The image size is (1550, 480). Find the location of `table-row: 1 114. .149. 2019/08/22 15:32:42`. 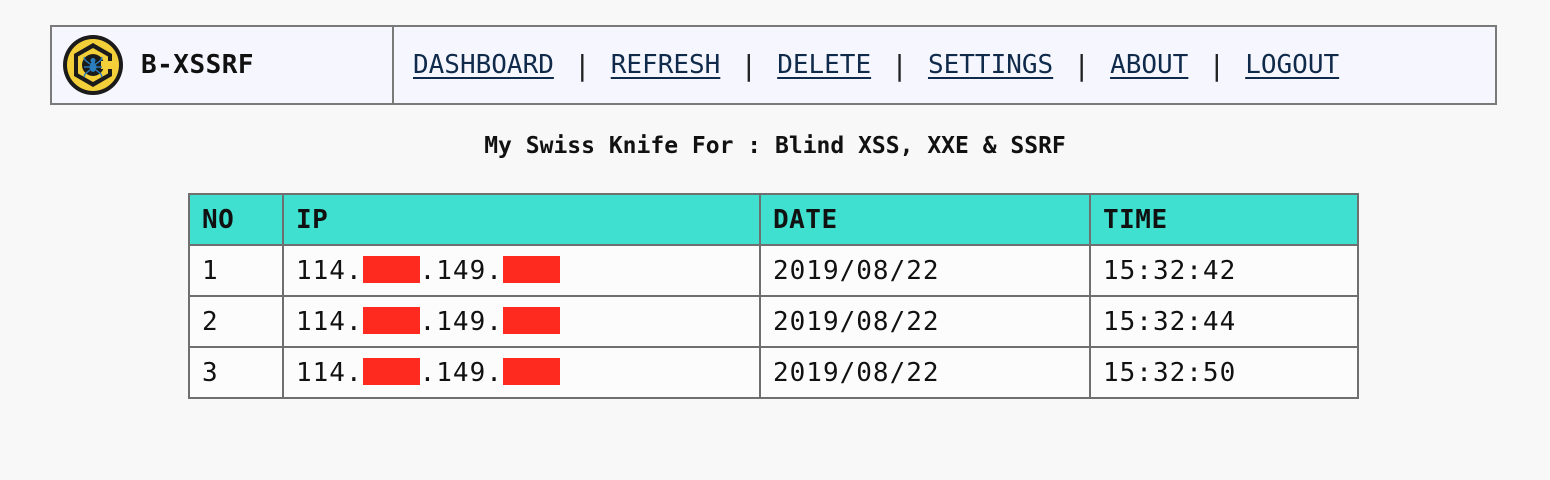

table-row: 1 114. .149. 2019/08/22 15:32:42 is located at coordinates (773, 270).